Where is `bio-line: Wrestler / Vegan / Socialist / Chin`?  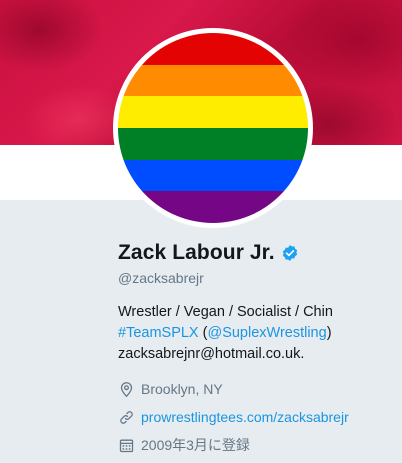
bio-line: Wrestler / Vegan / Socialist / Chin is located at coordinates (225, 312).